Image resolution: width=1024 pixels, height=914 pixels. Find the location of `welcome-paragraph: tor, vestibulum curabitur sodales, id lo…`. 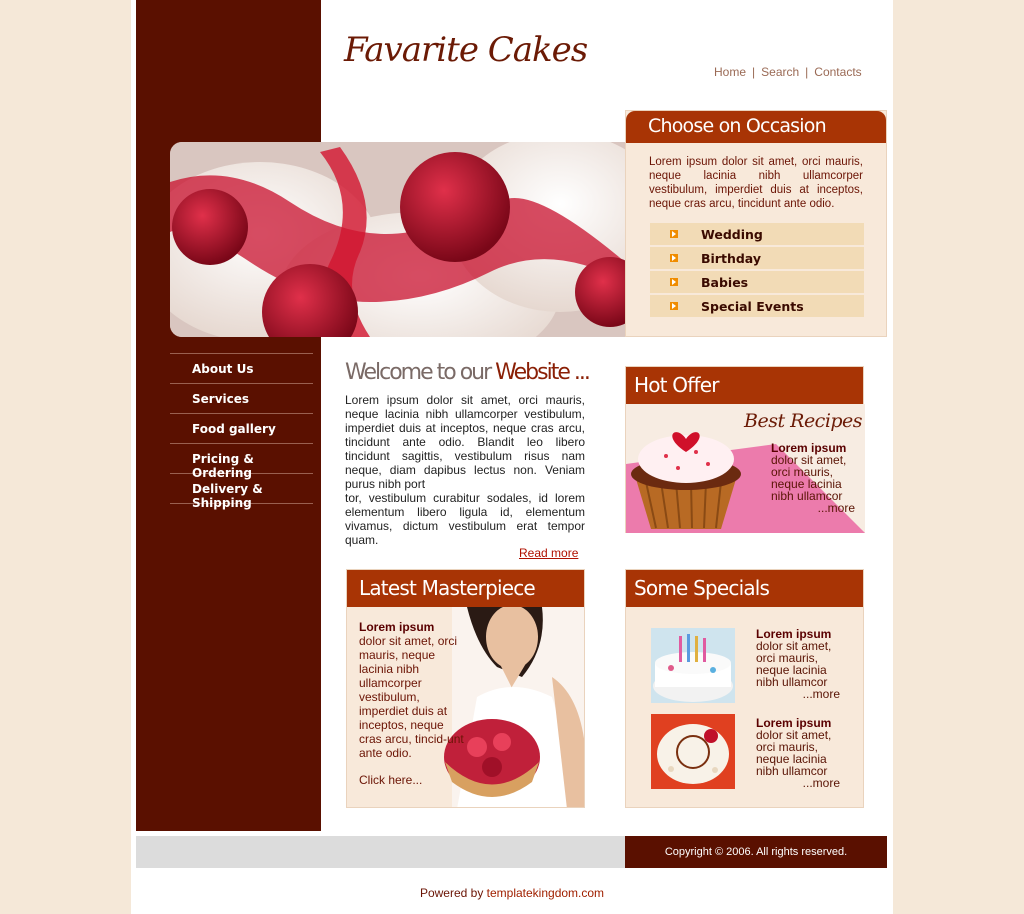

welcome-paragraph: tor, vestibulum curabitur sodales, id lo… is located at coordinates (465, 519).